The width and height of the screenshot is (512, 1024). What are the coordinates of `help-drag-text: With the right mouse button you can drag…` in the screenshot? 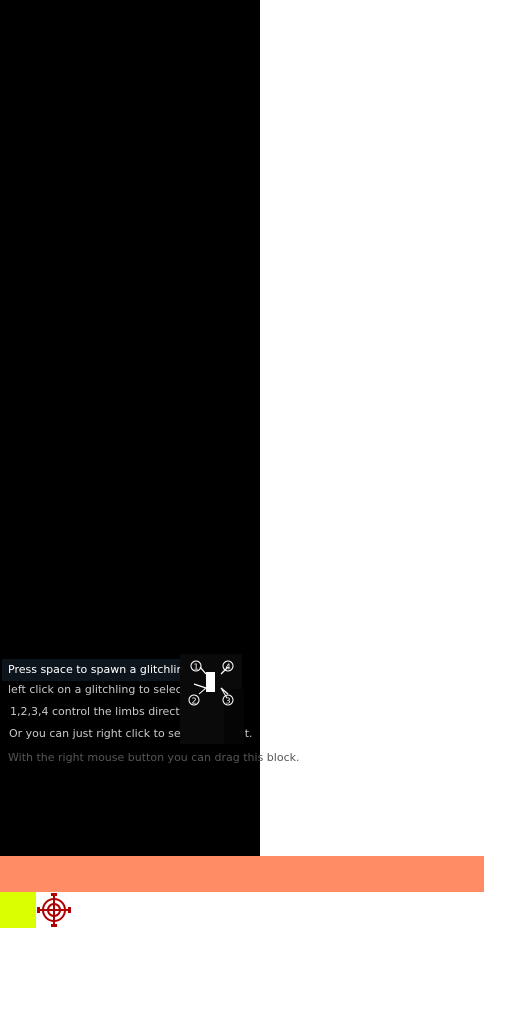 It's located at (154, 757).